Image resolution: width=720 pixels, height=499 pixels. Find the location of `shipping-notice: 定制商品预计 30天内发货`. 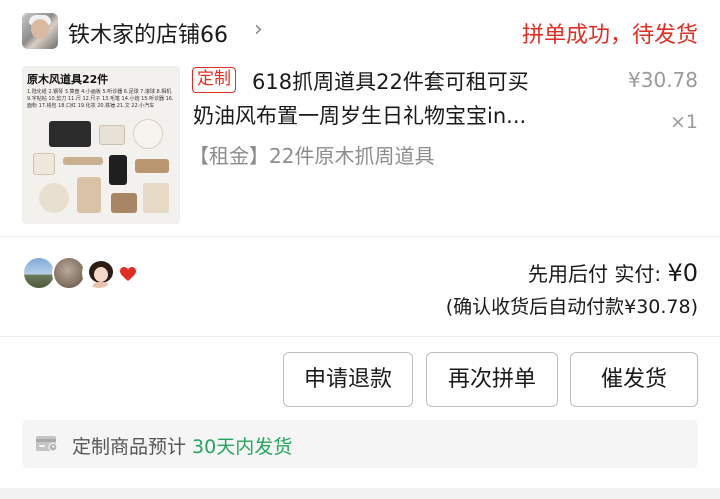

shipping-notice: 定制商品预计 30天内发货 is located at coordinates (360, 444).